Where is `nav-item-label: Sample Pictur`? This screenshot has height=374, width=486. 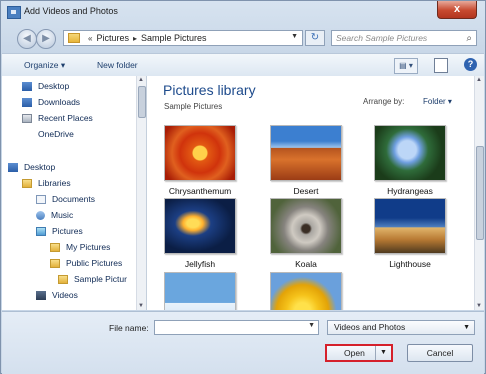
nav-item-label: Sample Pictur is located at coordinates (100, 279).